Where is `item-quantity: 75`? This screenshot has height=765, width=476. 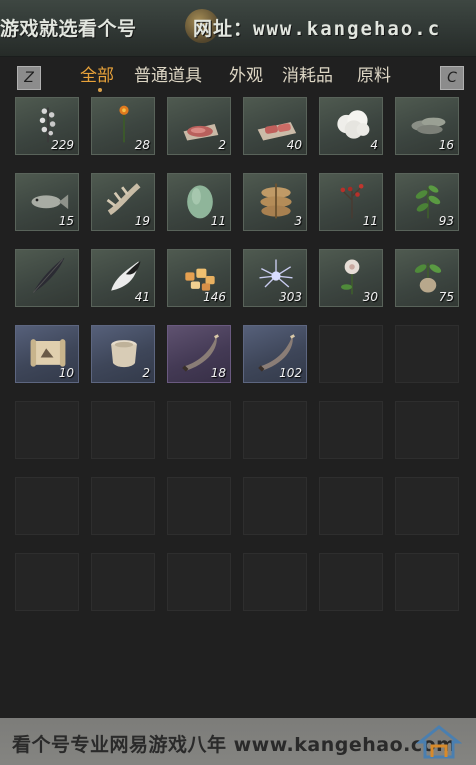
item-quantity: 75 is located at coordinates (446, 297).